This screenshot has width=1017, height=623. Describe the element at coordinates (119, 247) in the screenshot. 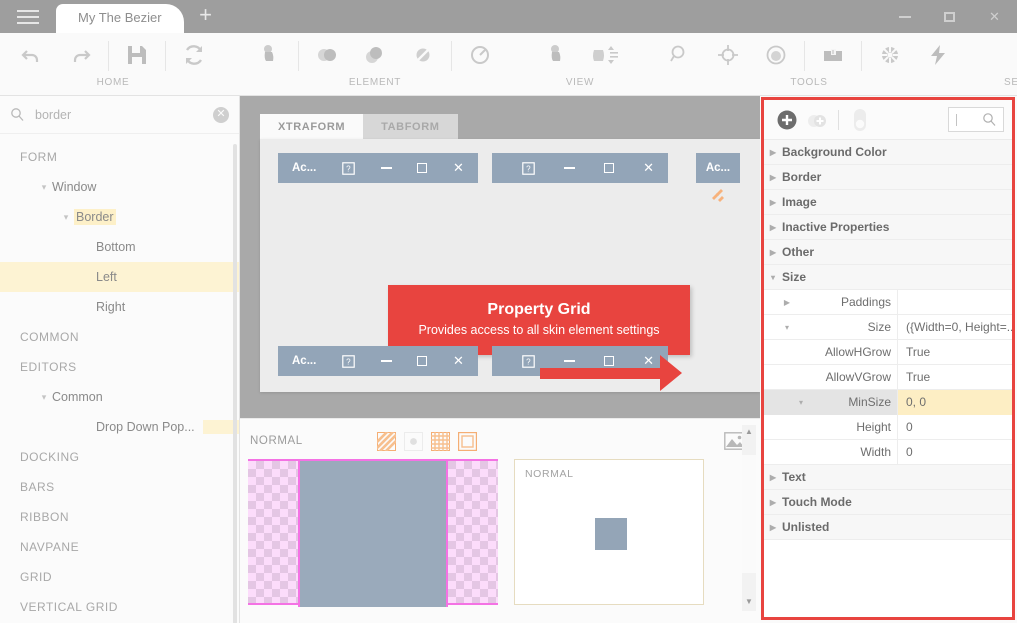

I see `tree-item: Bottom` at that location.